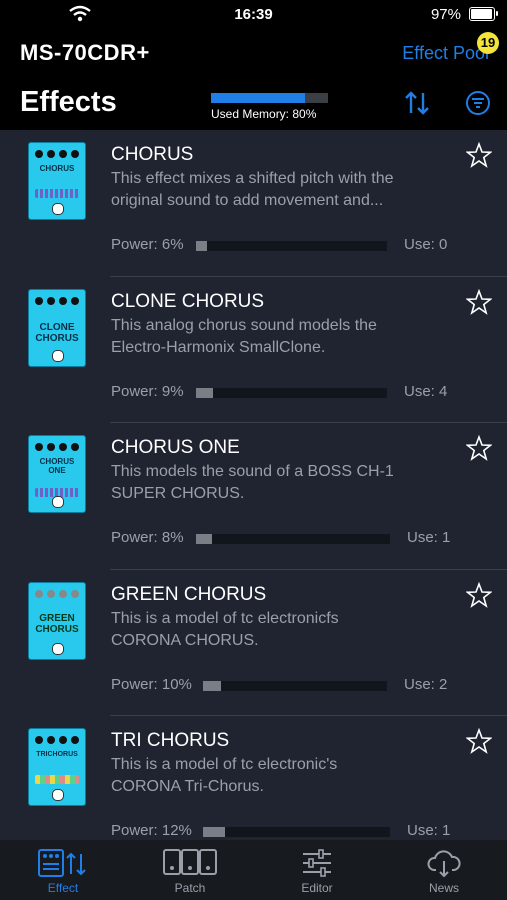 The height and width of the screenshot is (900, 507). Describe the element at coordinates (85, 52) in the screenshot. I see `device-name: MS-70CDR+` at that location.